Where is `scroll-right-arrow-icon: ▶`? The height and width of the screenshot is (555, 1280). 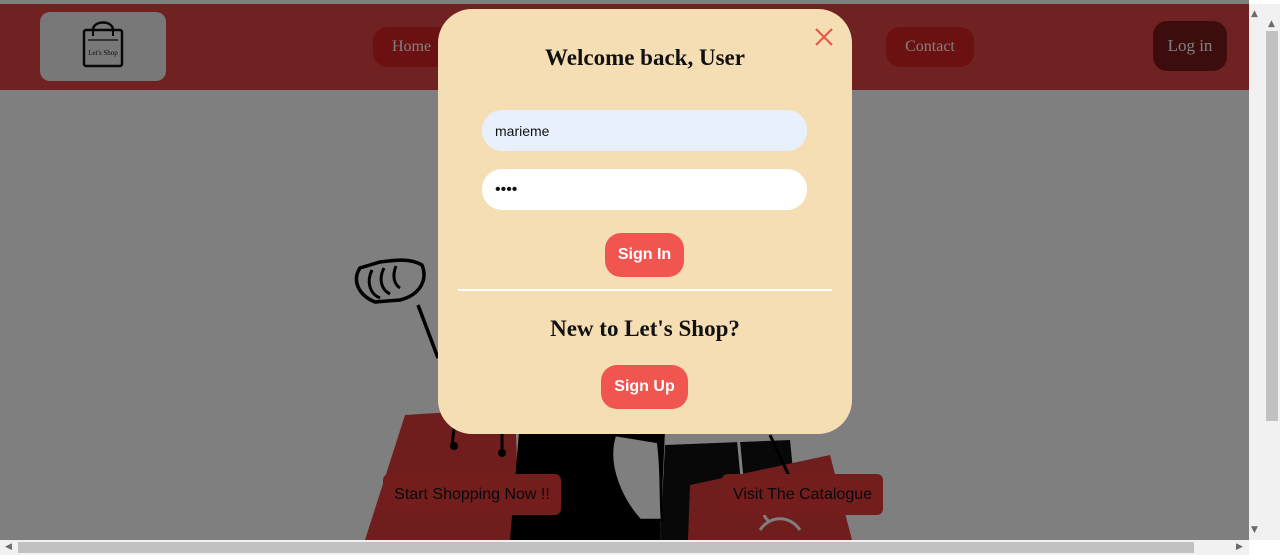 scroll-right-arrow-icon: ▶ is located at coordinates (1239, 547).